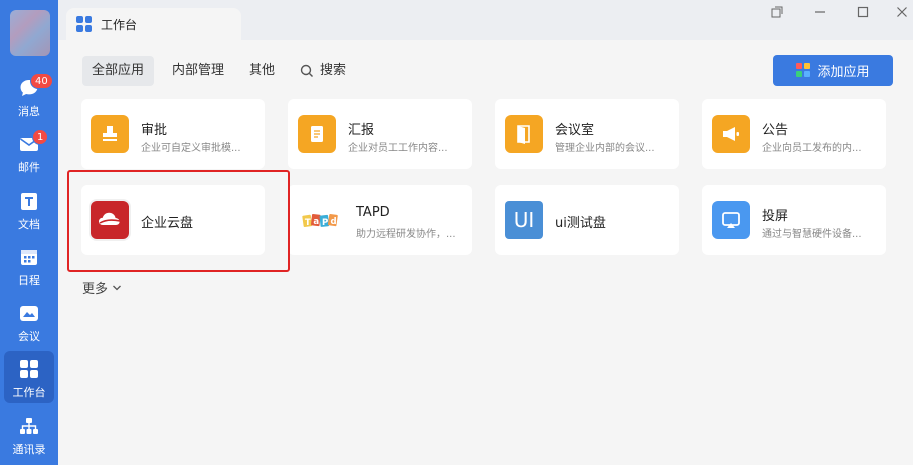 The height and width of the screenshot is (465, 913). I want to click on sidebar-item-label: 文档, so click(29, 224).